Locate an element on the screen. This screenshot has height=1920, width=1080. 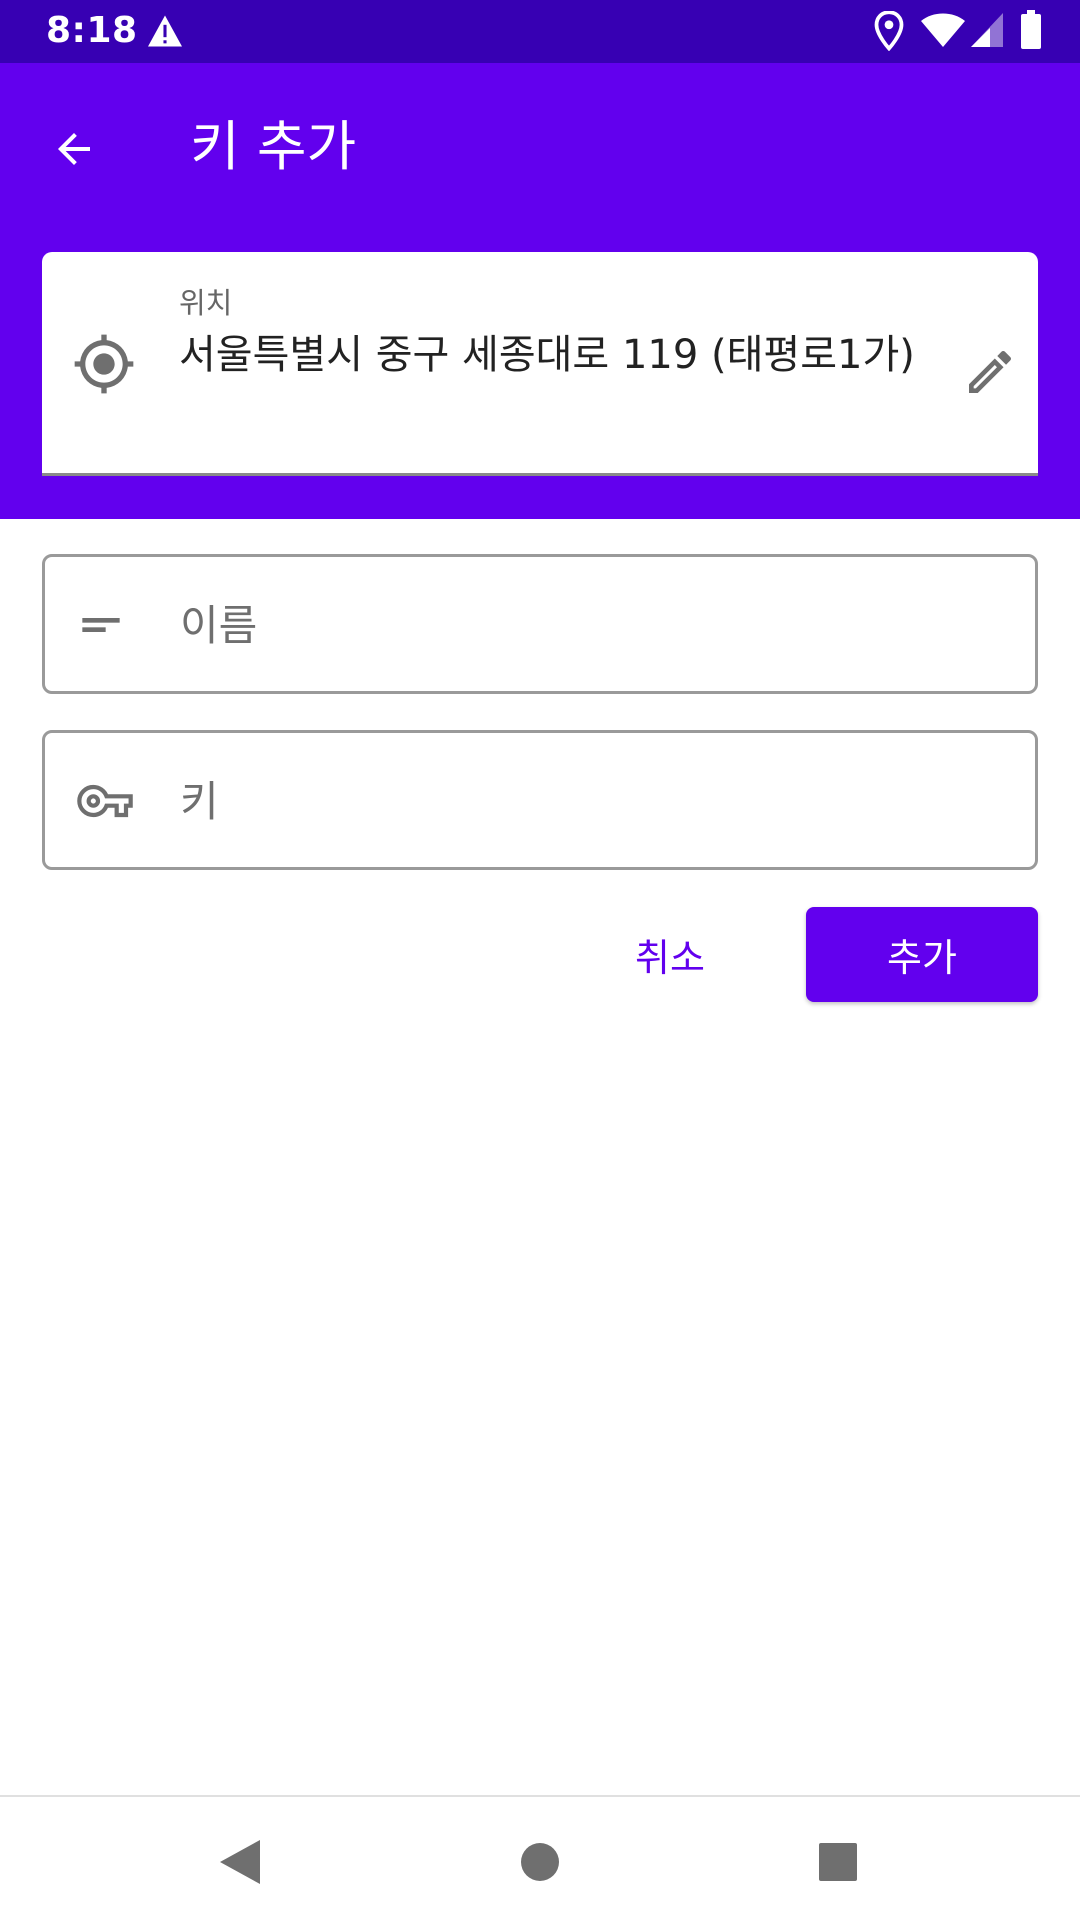
name-input is located at coordinates (590, 625).